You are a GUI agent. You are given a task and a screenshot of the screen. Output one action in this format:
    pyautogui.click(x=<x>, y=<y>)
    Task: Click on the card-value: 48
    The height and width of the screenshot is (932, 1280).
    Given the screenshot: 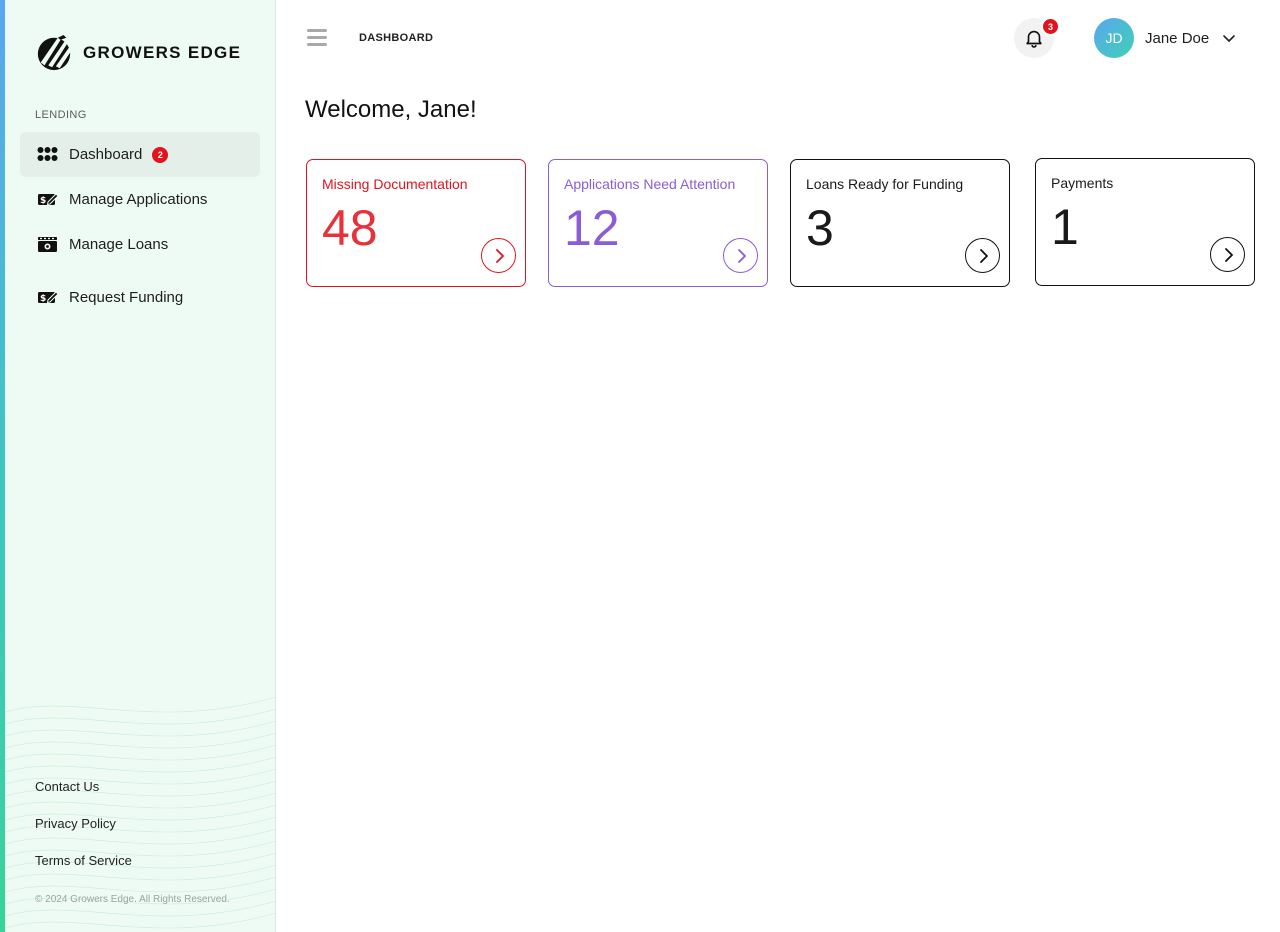 What is the action you would take?
    pyautogui.click(x=350, y=228)
    